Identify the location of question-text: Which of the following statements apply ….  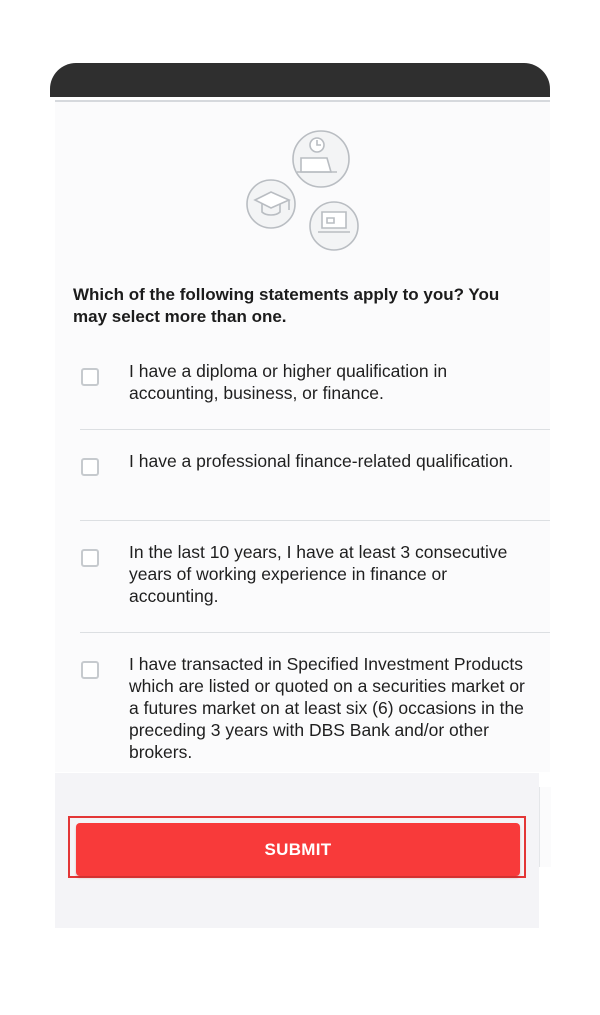
(286, 305).